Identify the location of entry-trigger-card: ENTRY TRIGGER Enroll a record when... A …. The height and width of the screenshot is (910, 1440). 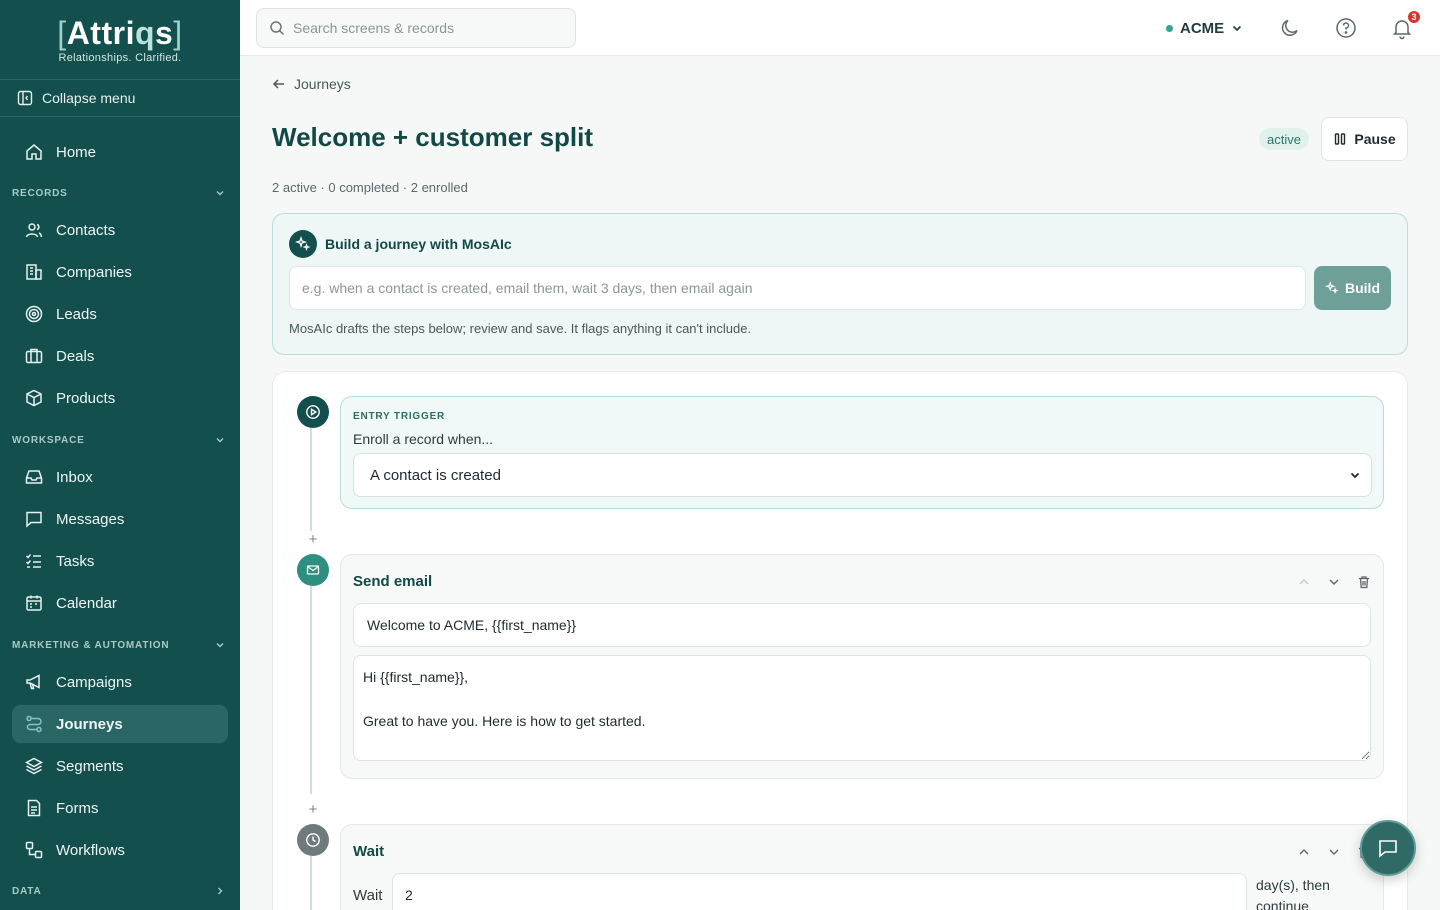
(862, 452).